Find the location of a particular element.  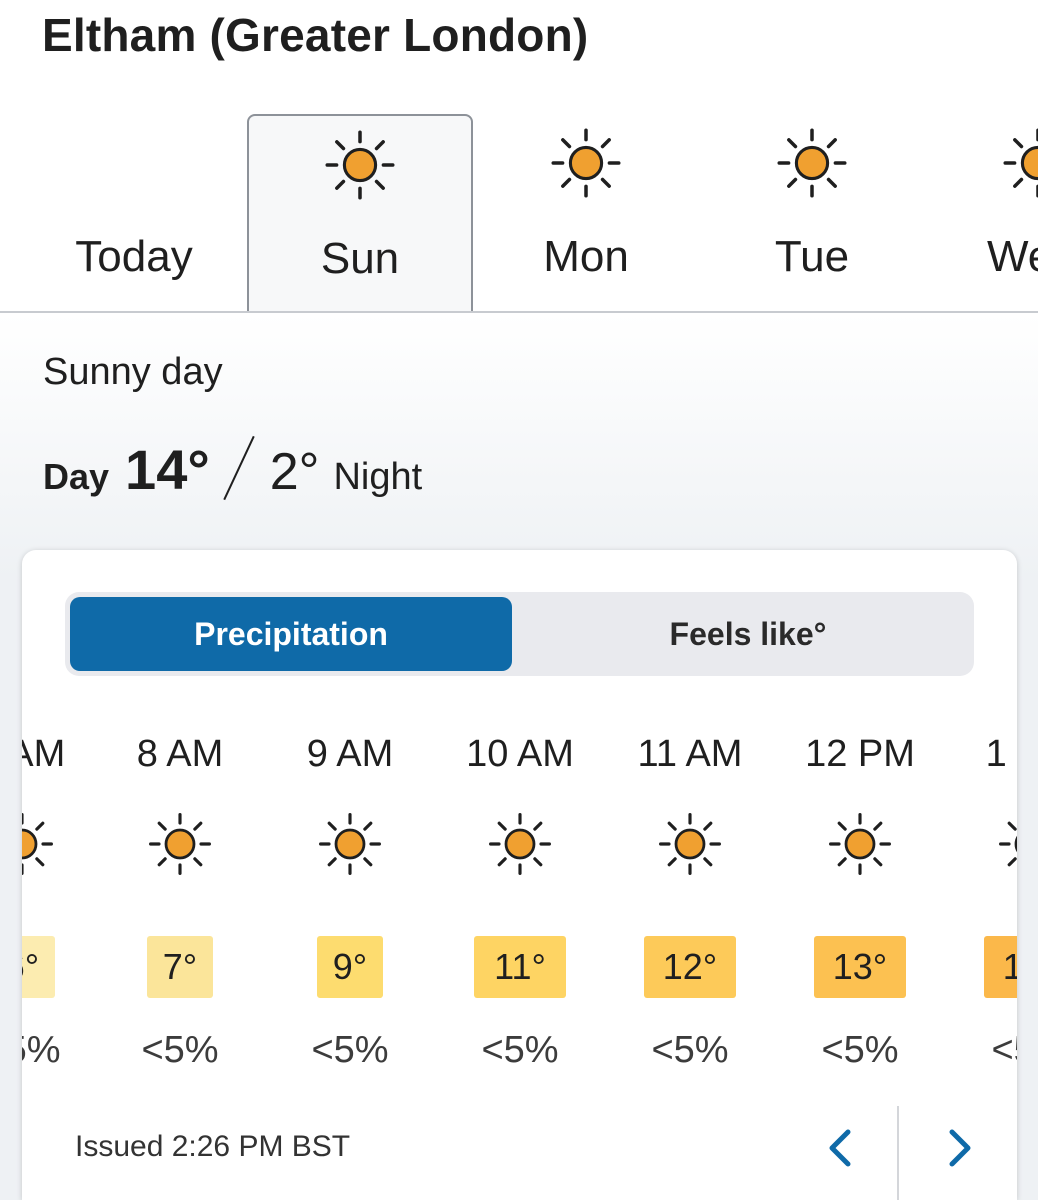

day-label: Tue is located at coordinates (812, 256).